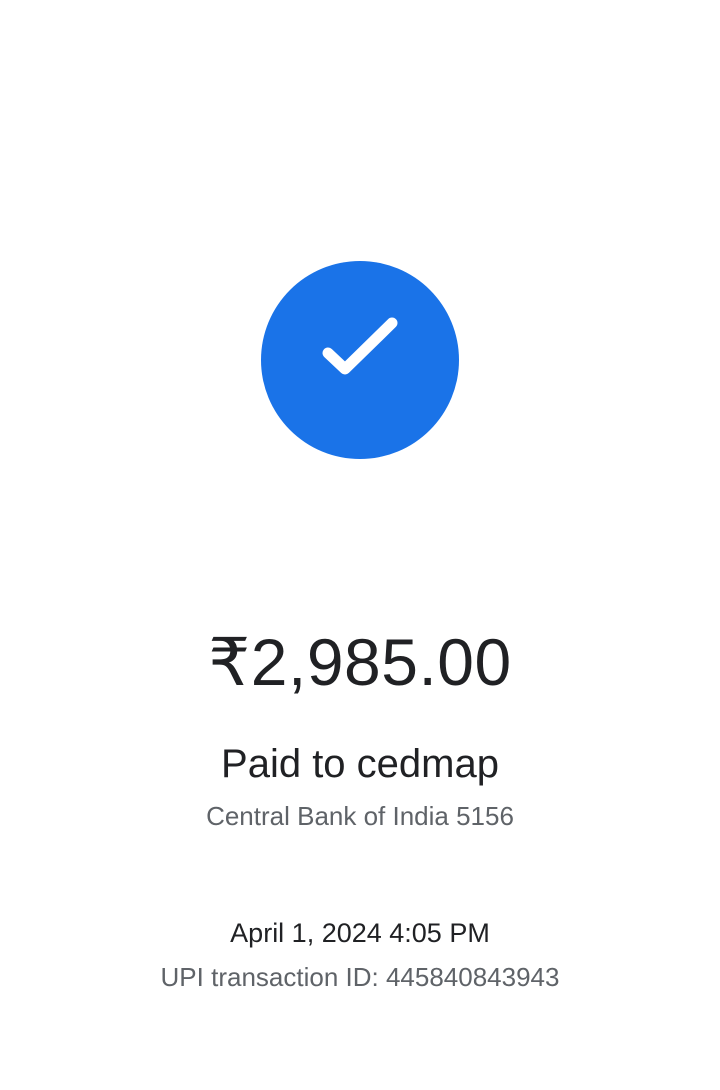 The width and height of the screenshot is (720, 1090). What do you see at coordinates (360, 764) in the screenshot?
I see `payee-name: Paid to cedmap` at bounding box center [360, 764].